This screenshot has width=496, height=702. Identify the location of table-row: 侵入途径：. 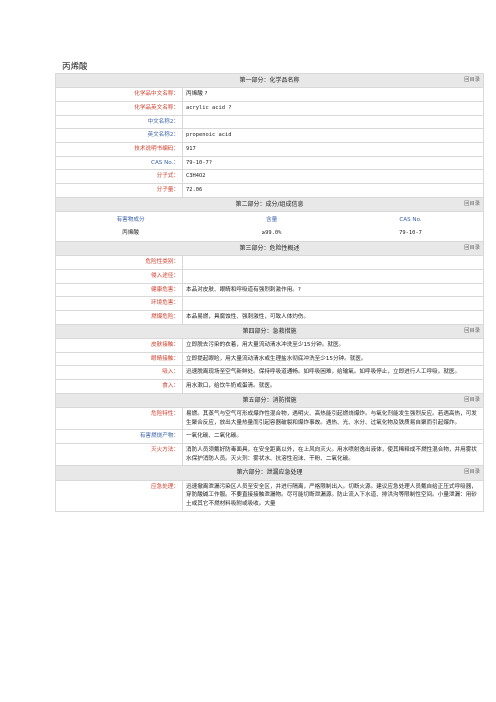
(269, 276).